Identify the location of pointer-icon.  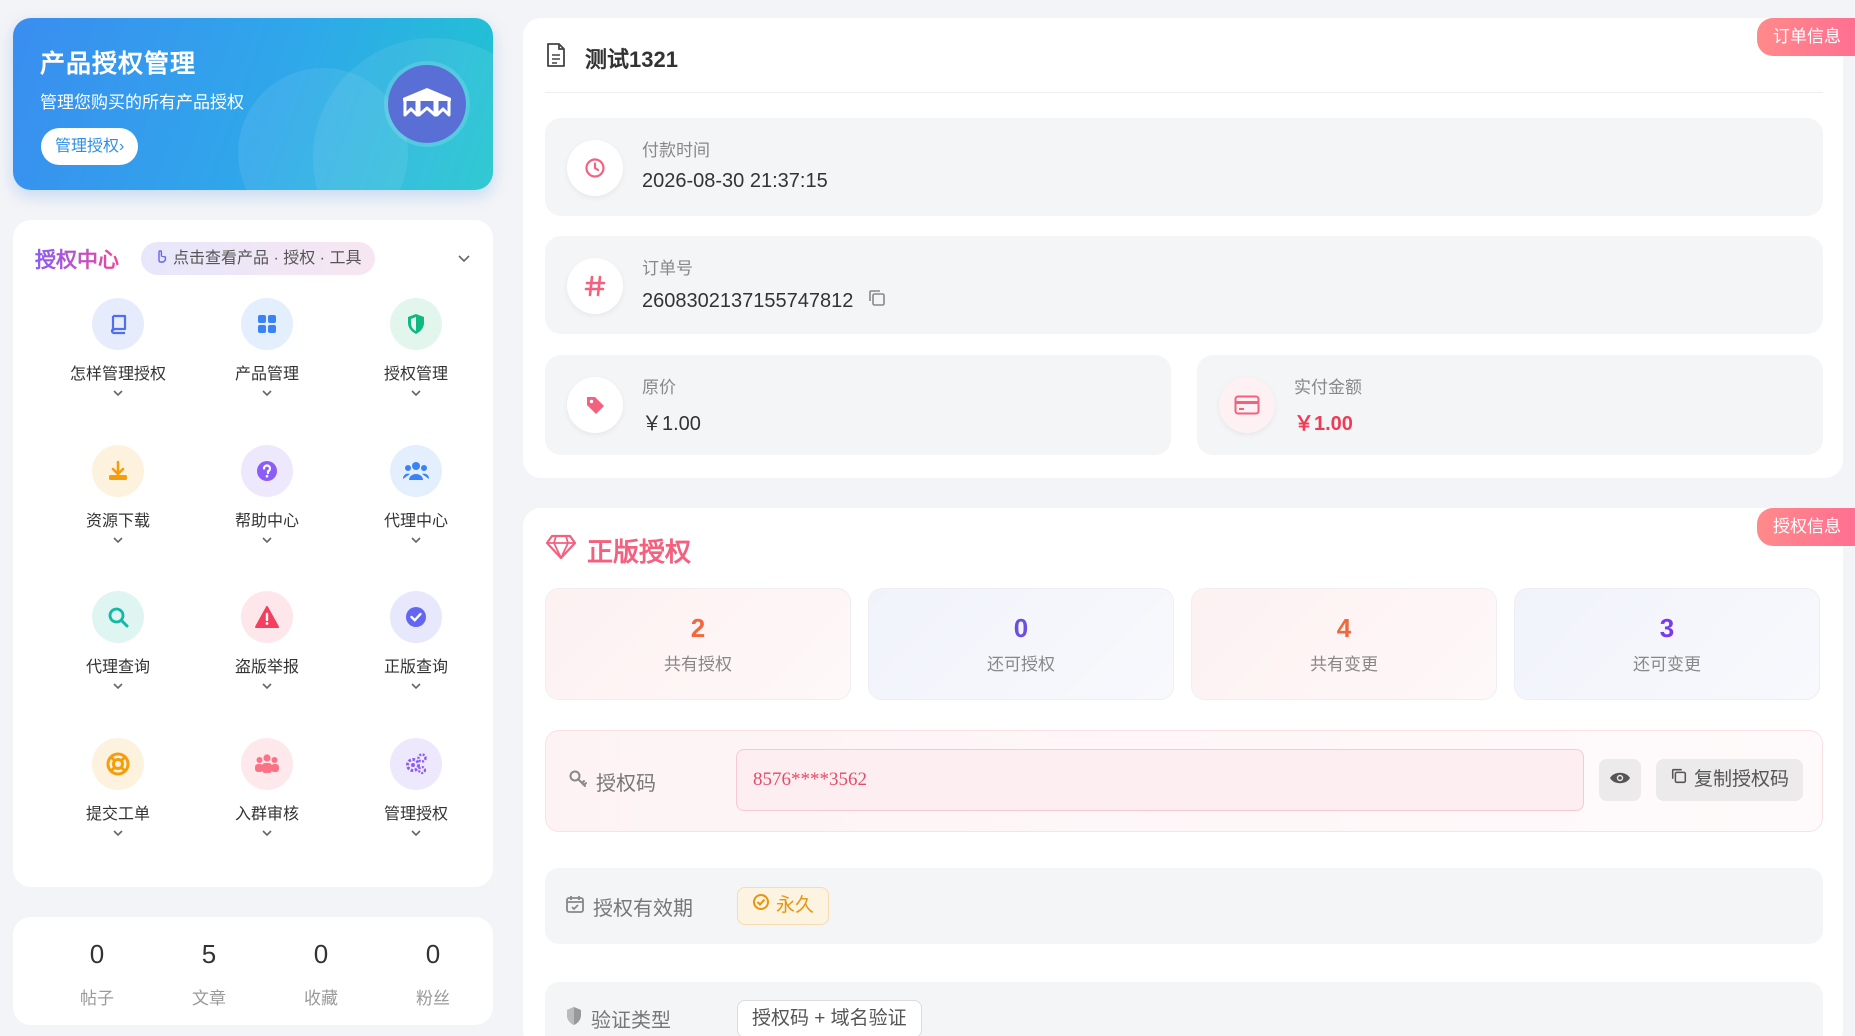
(161, 258).